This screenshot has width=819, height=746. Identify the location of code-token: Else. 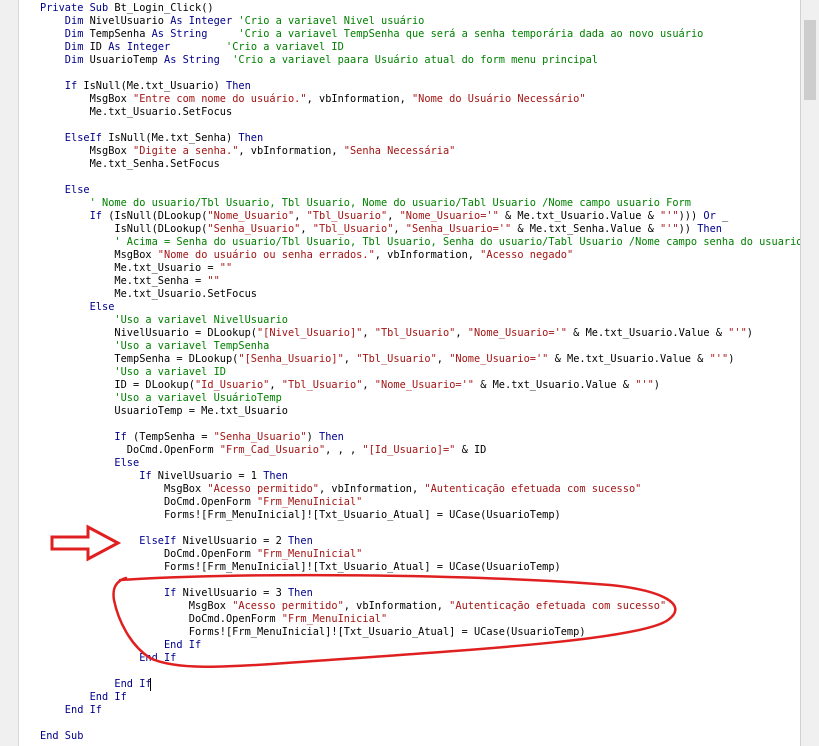
(65, 190).